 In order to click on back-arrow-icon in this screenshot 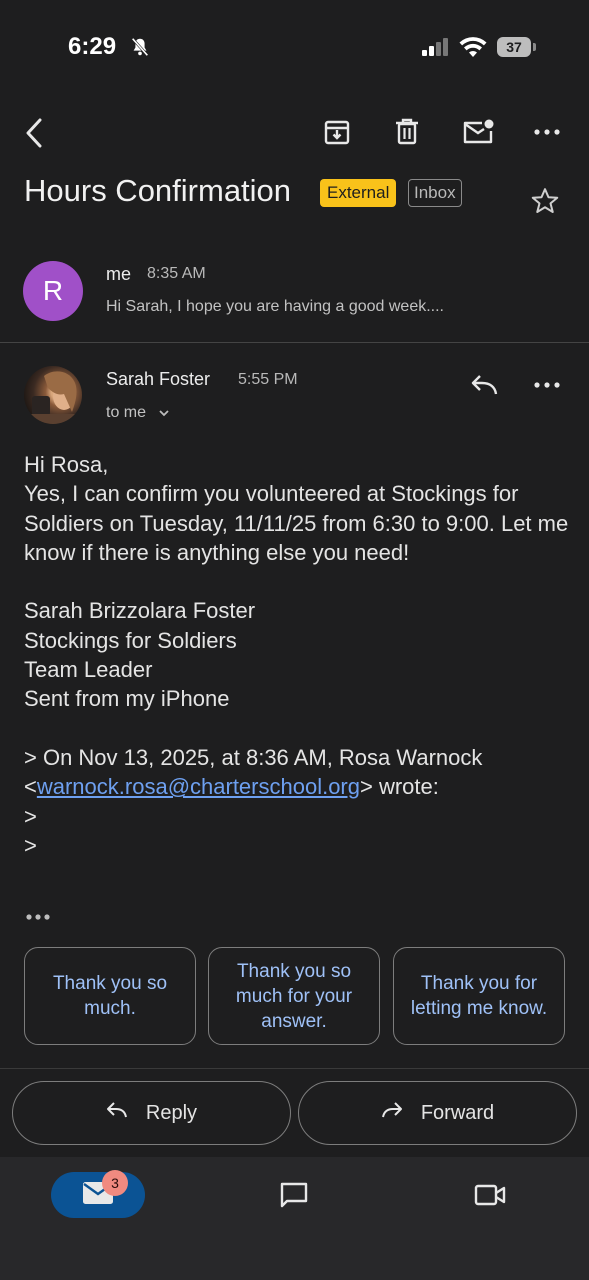, I will do `click(34, 133)`.